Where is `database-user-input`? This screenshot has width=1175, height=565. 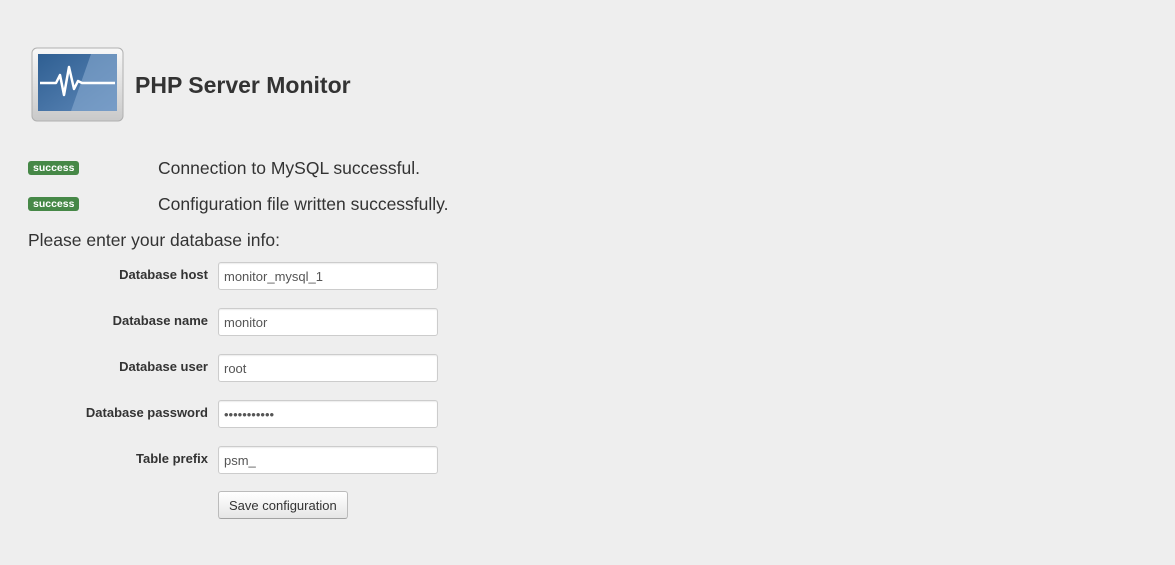
database-user-input is located at coordinates (328, 368).